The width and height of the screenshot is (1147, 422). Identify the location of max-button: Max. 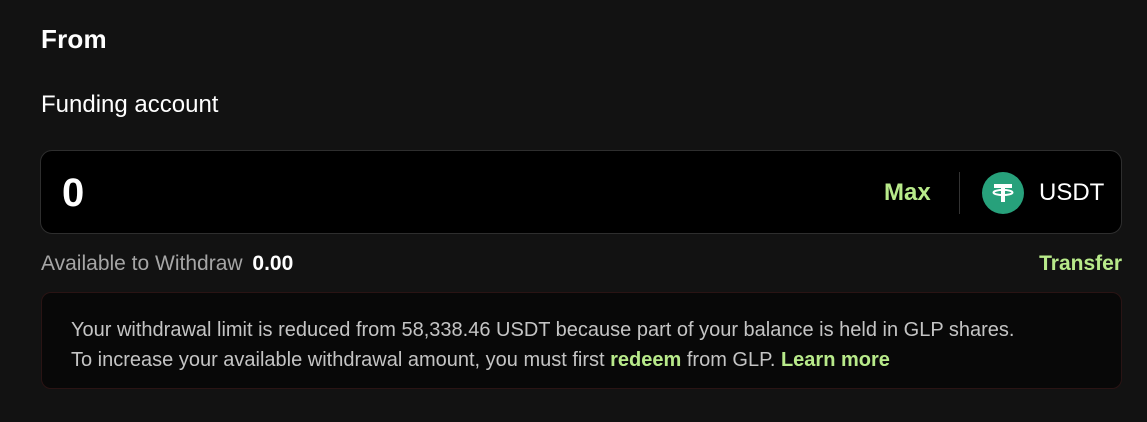
(907, 193).